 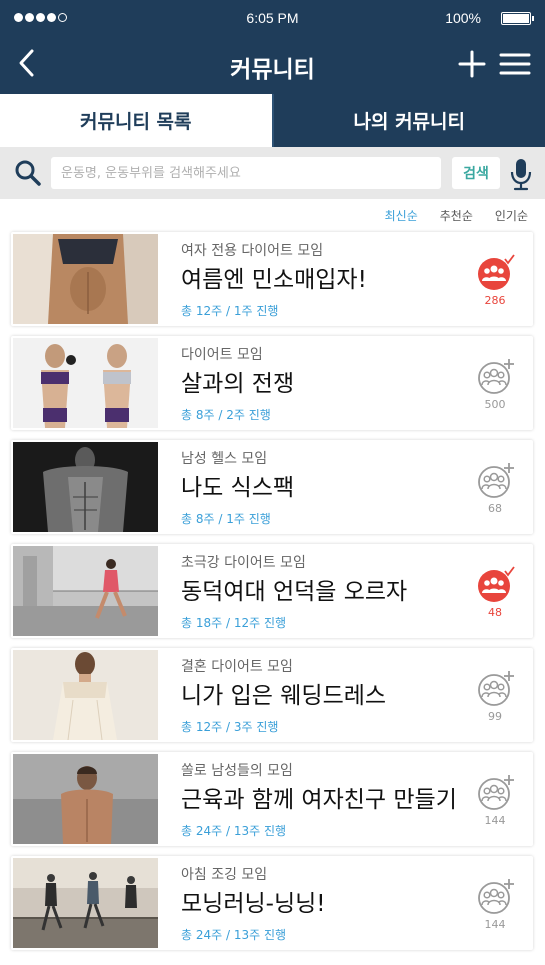 I want to click on battery-icon, so click(x=517, y=18).